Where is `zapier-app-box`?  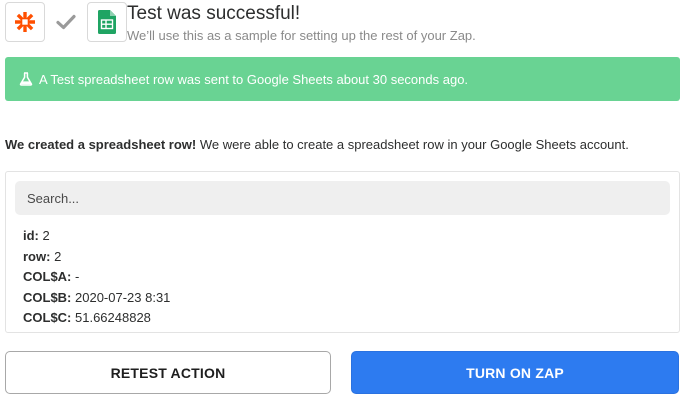 zapier-app-box is located at coordinates (25, 22).